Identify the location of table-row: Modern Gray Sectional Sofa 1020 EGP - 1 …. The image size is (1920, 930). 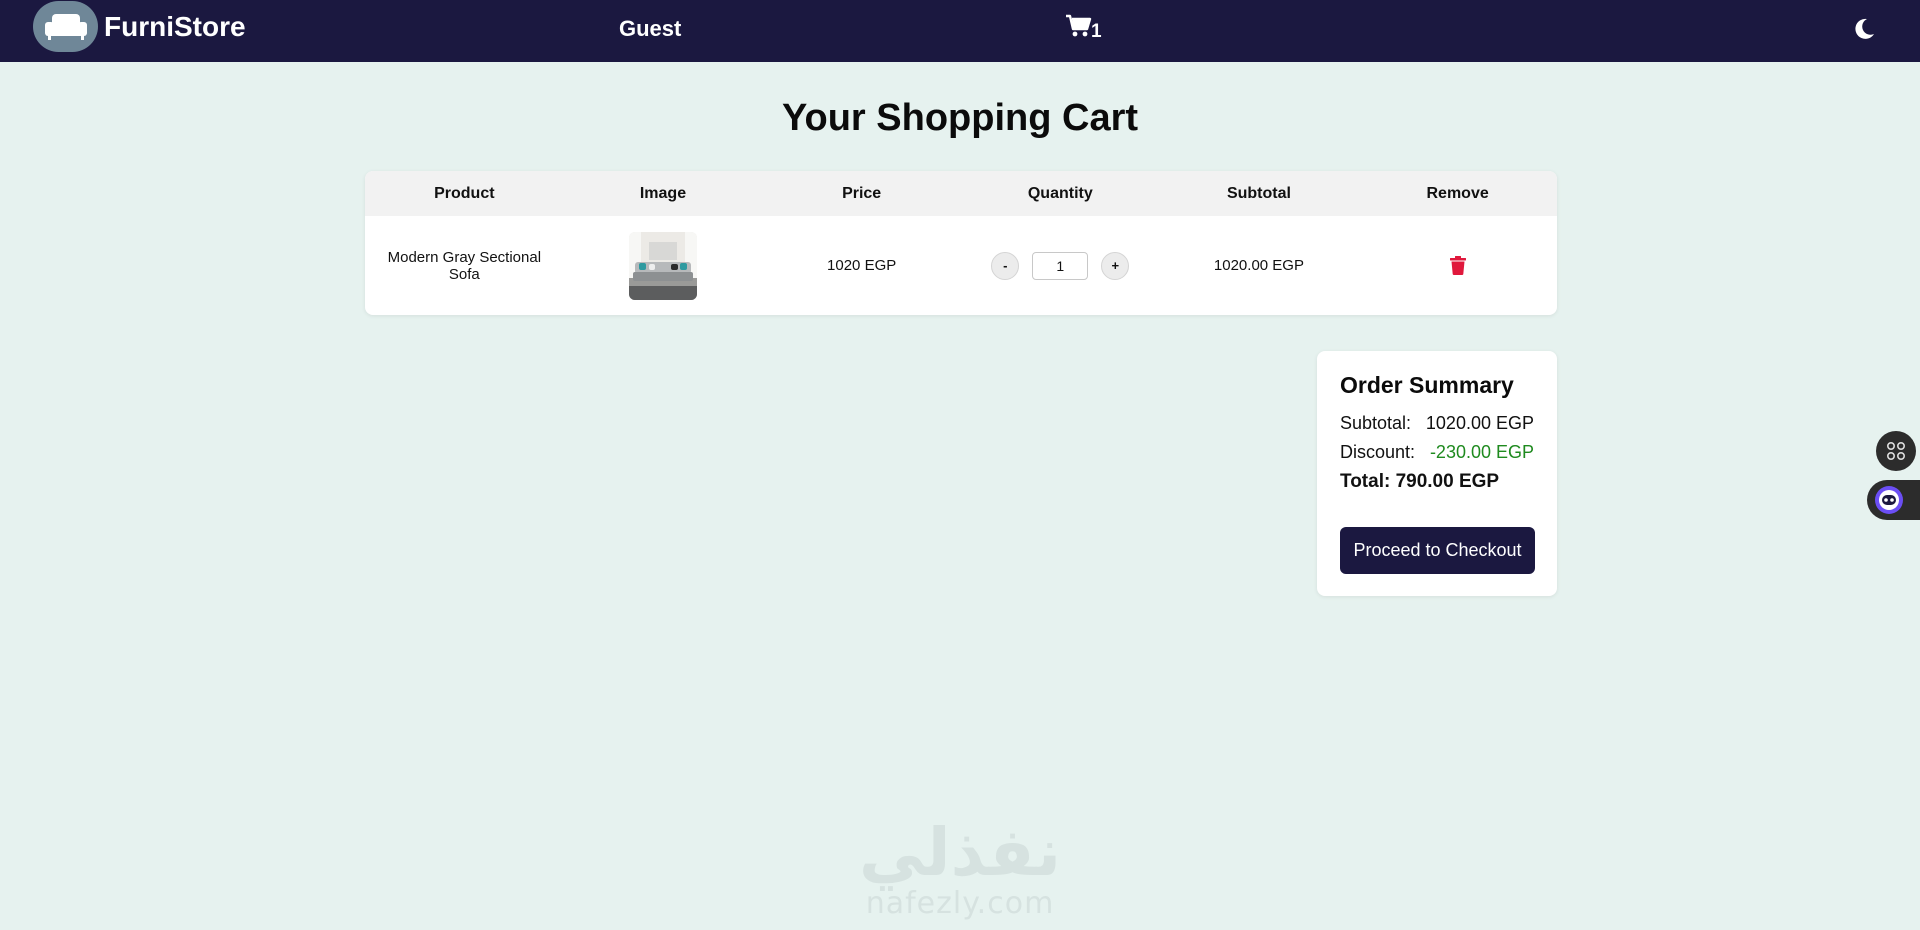
(961, 265).